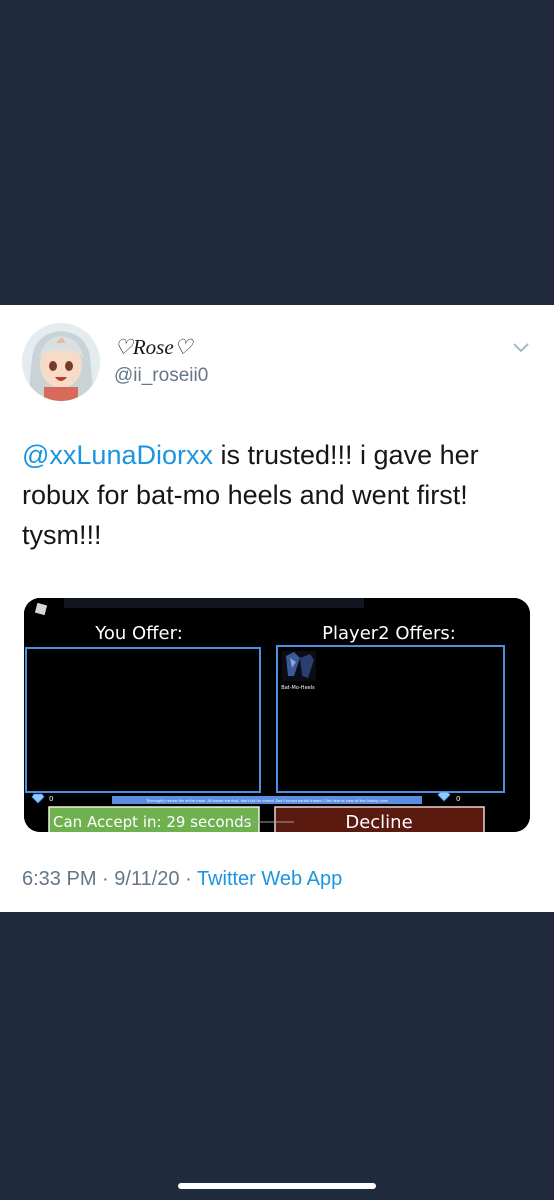 The image size is (554, 1200). I want to click on tweet-source-link: Twitter Web App, so click(269, 879).